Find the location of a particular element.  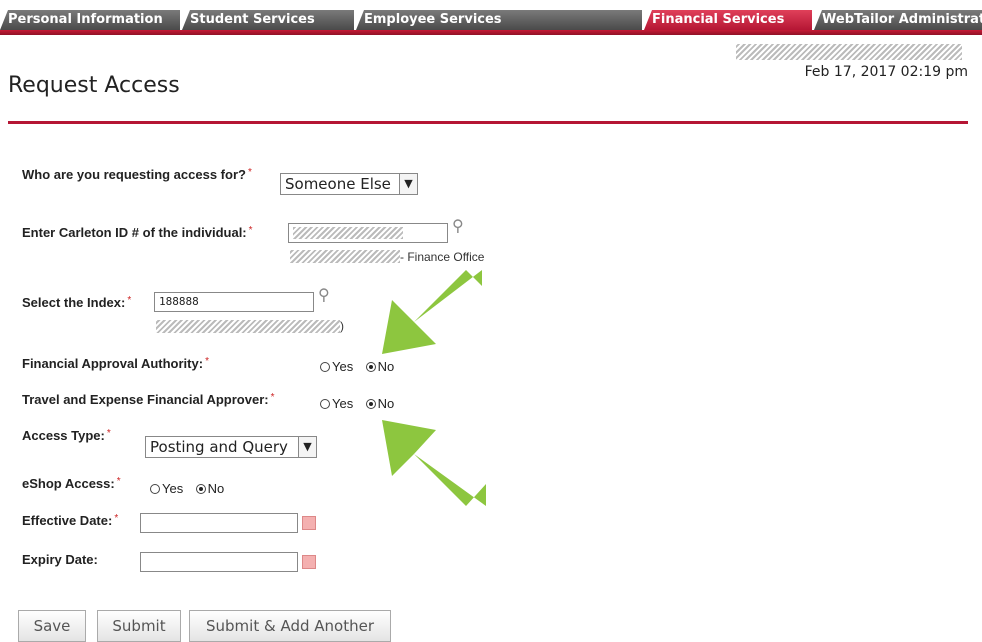

page-title: Request Access is located at coordinates (94, 85).